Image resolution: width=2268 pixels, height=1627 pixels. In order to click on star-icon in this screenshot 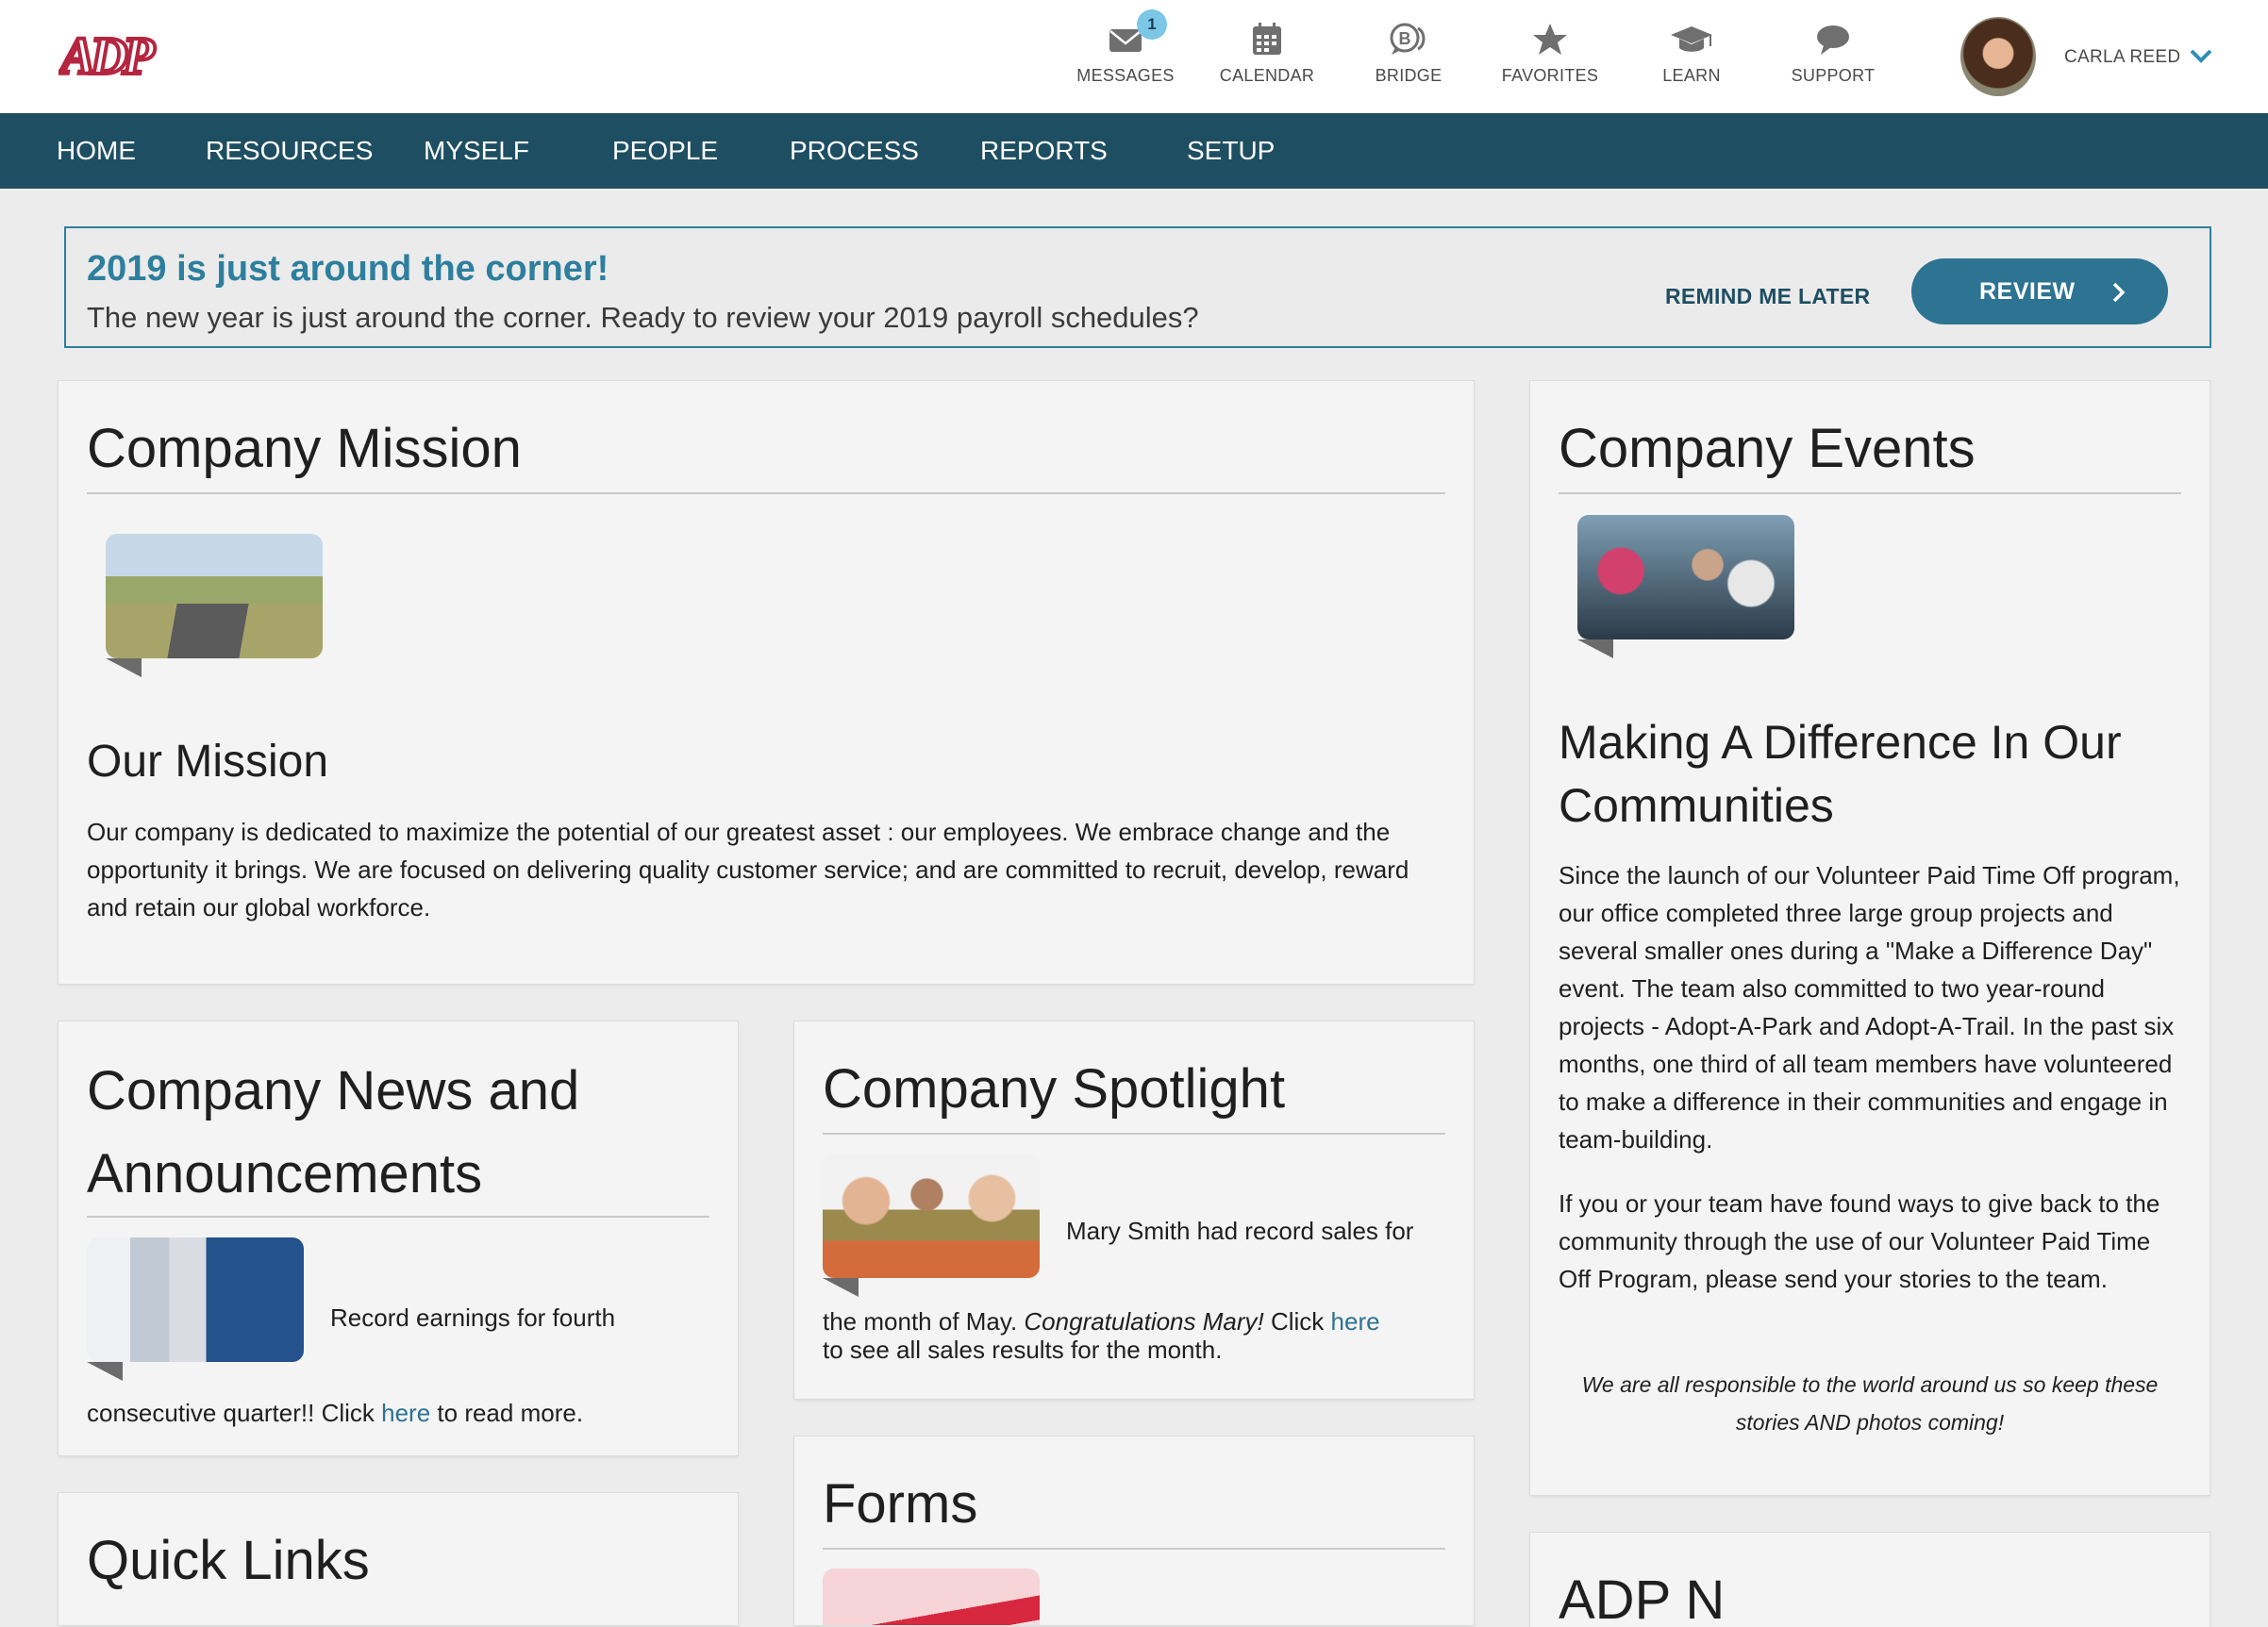, I will do `click(1550, 40)`.